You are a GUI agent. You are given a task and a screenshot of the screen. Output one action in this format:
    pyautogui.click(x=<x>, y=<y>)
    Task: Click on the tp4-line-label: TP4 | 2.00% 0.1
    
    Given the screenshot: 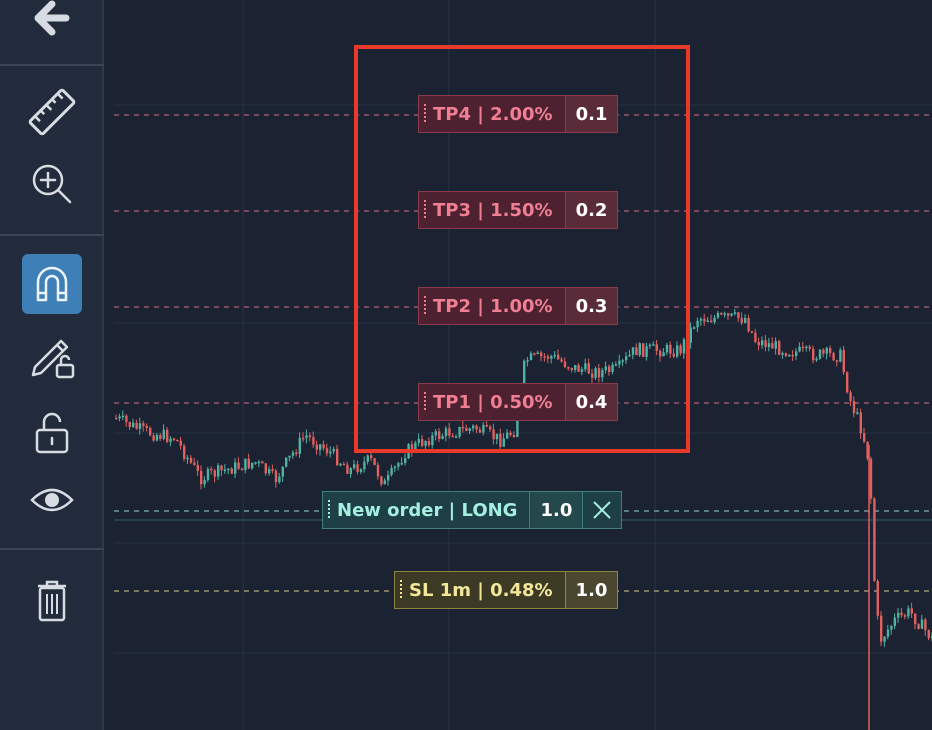 What is the action you would take?
    pyautogui.click(x=518, y=114)
    